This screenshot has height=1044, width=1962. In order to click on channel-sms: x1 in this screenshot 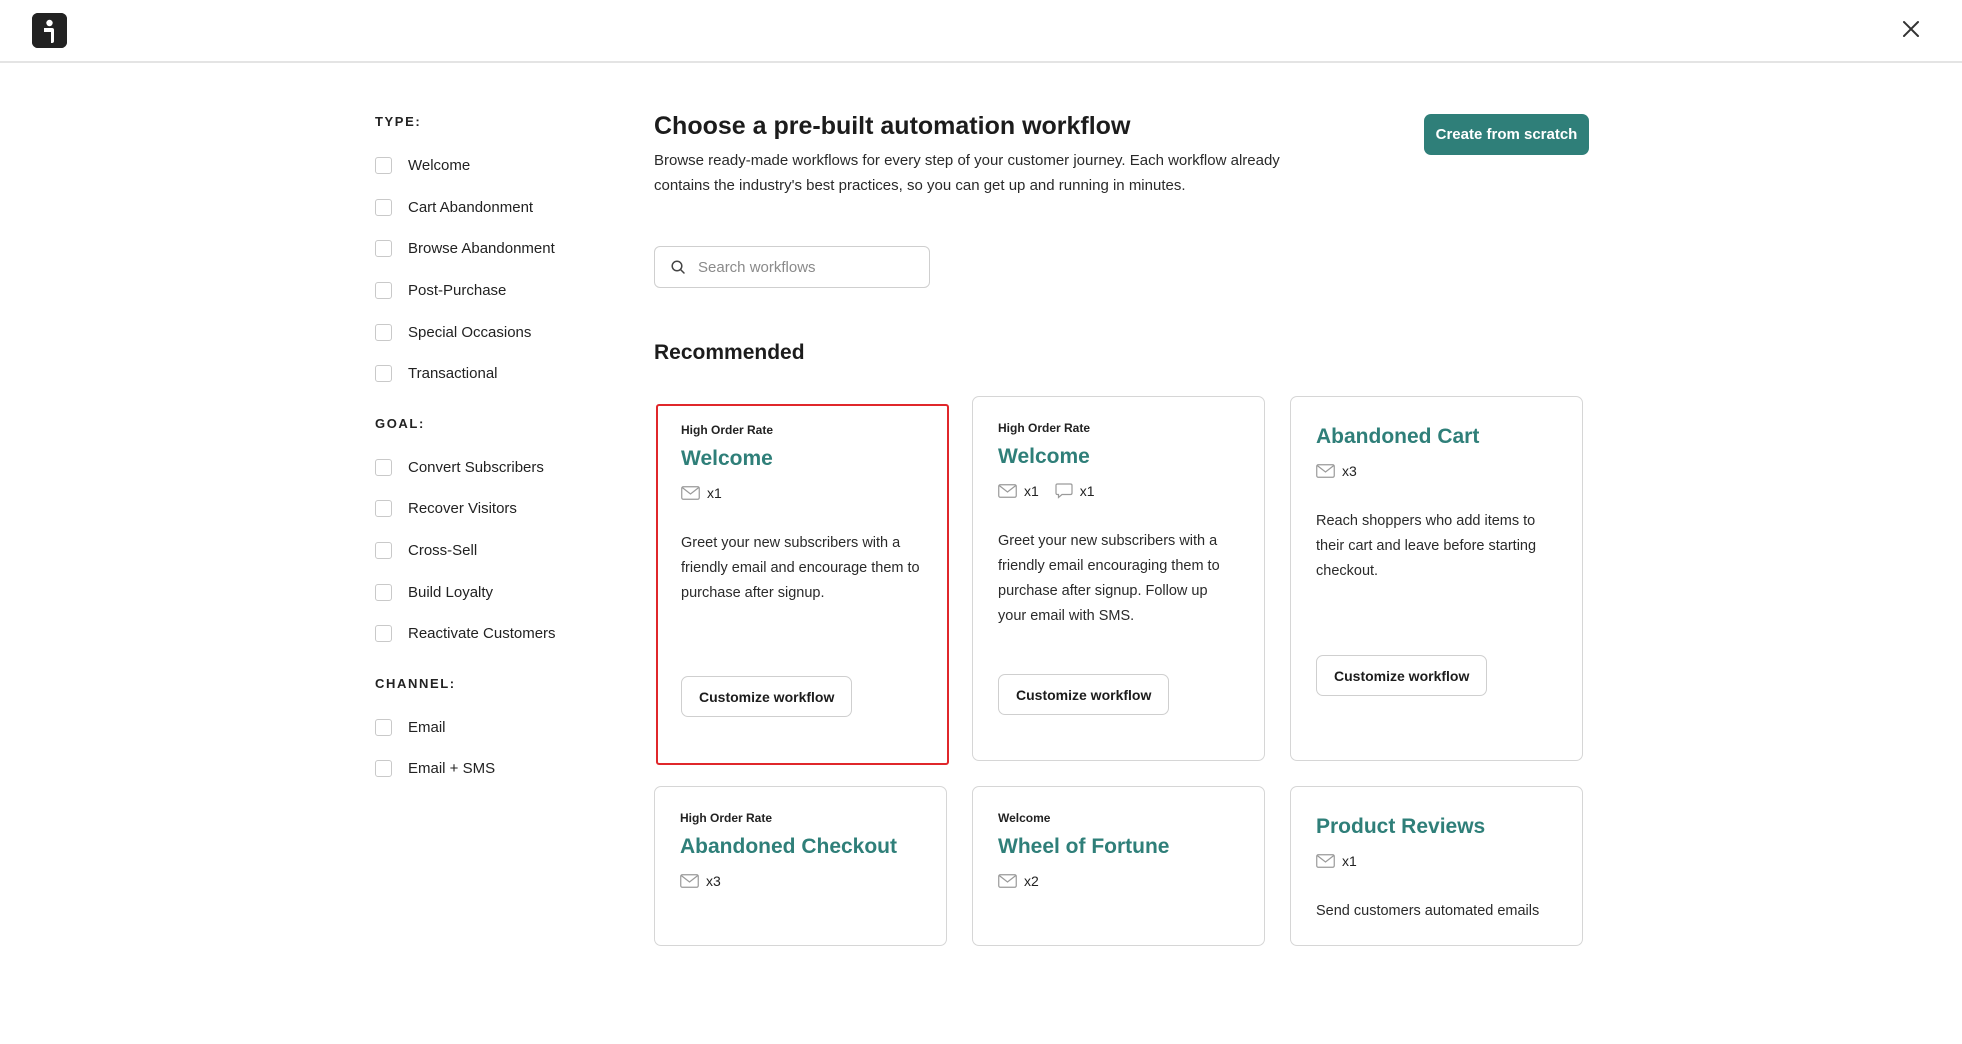, I will do `click(1075, 491)`.